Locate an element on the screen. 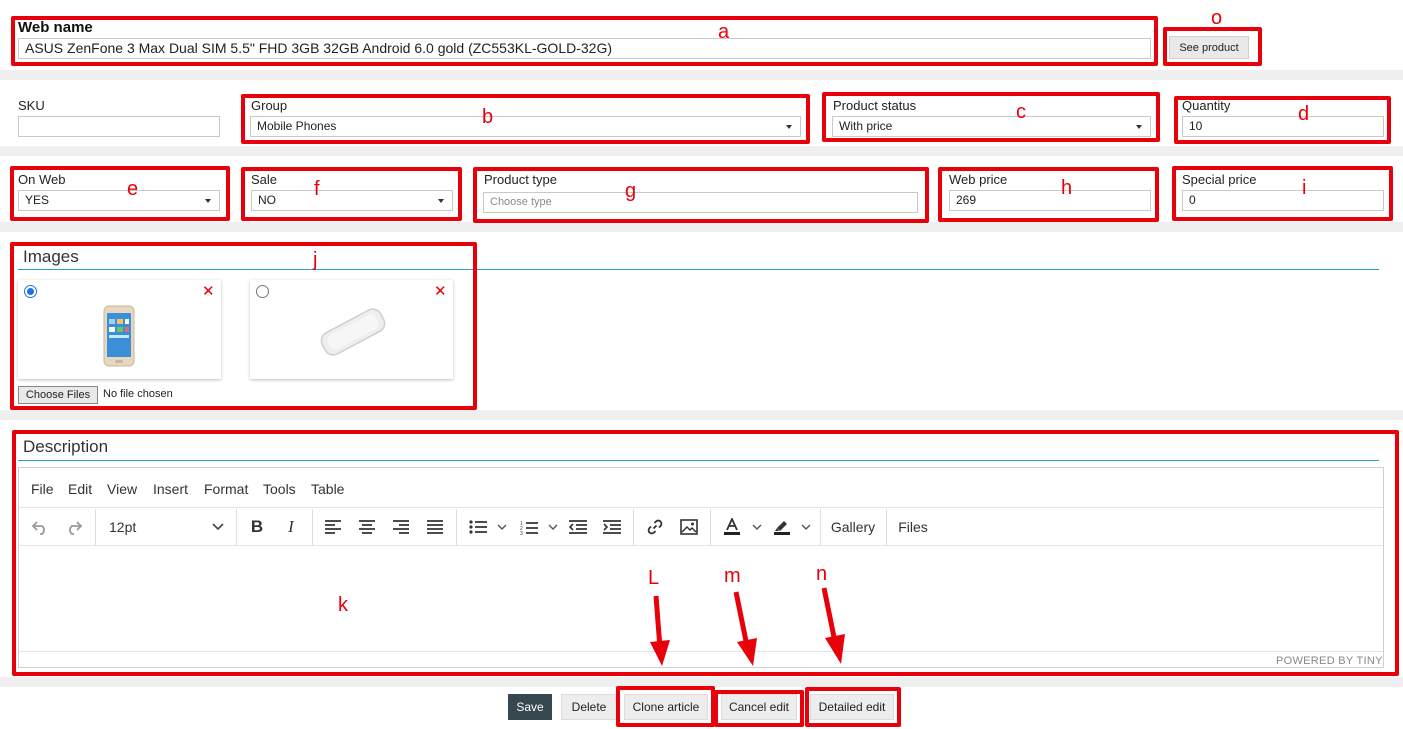 This screenshot has height=729, width=1403. annotation-arrow-n is located at coordinates (833, 625).